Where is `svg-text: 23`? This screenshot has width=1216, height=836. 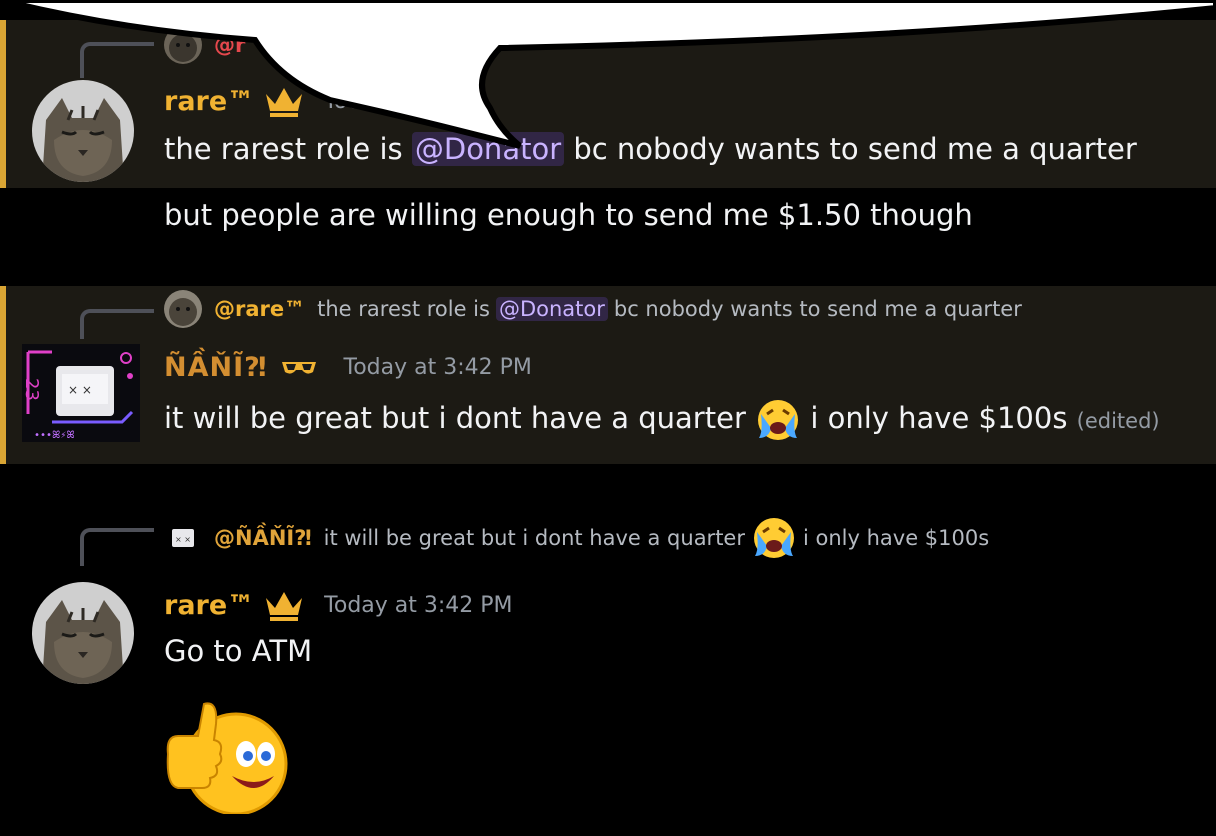
svg-text: 23 is located at coordinates (32, 389).